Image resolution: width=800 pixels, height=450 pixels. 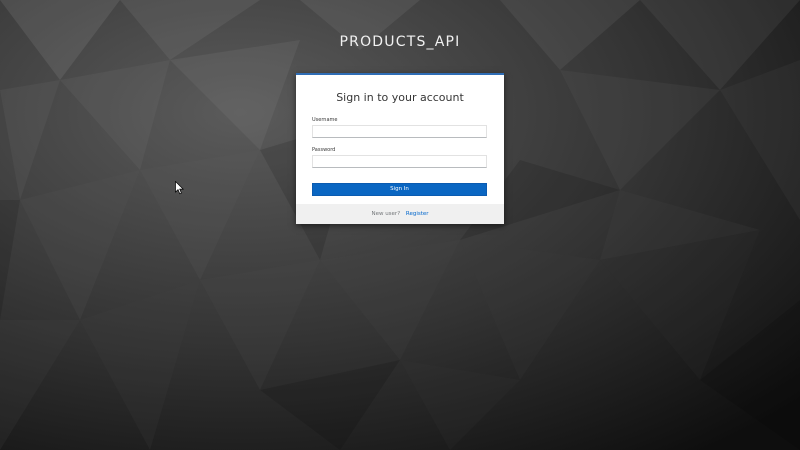 I want to click on login-heading: Sign in to your account, so click(x=400, y=97).